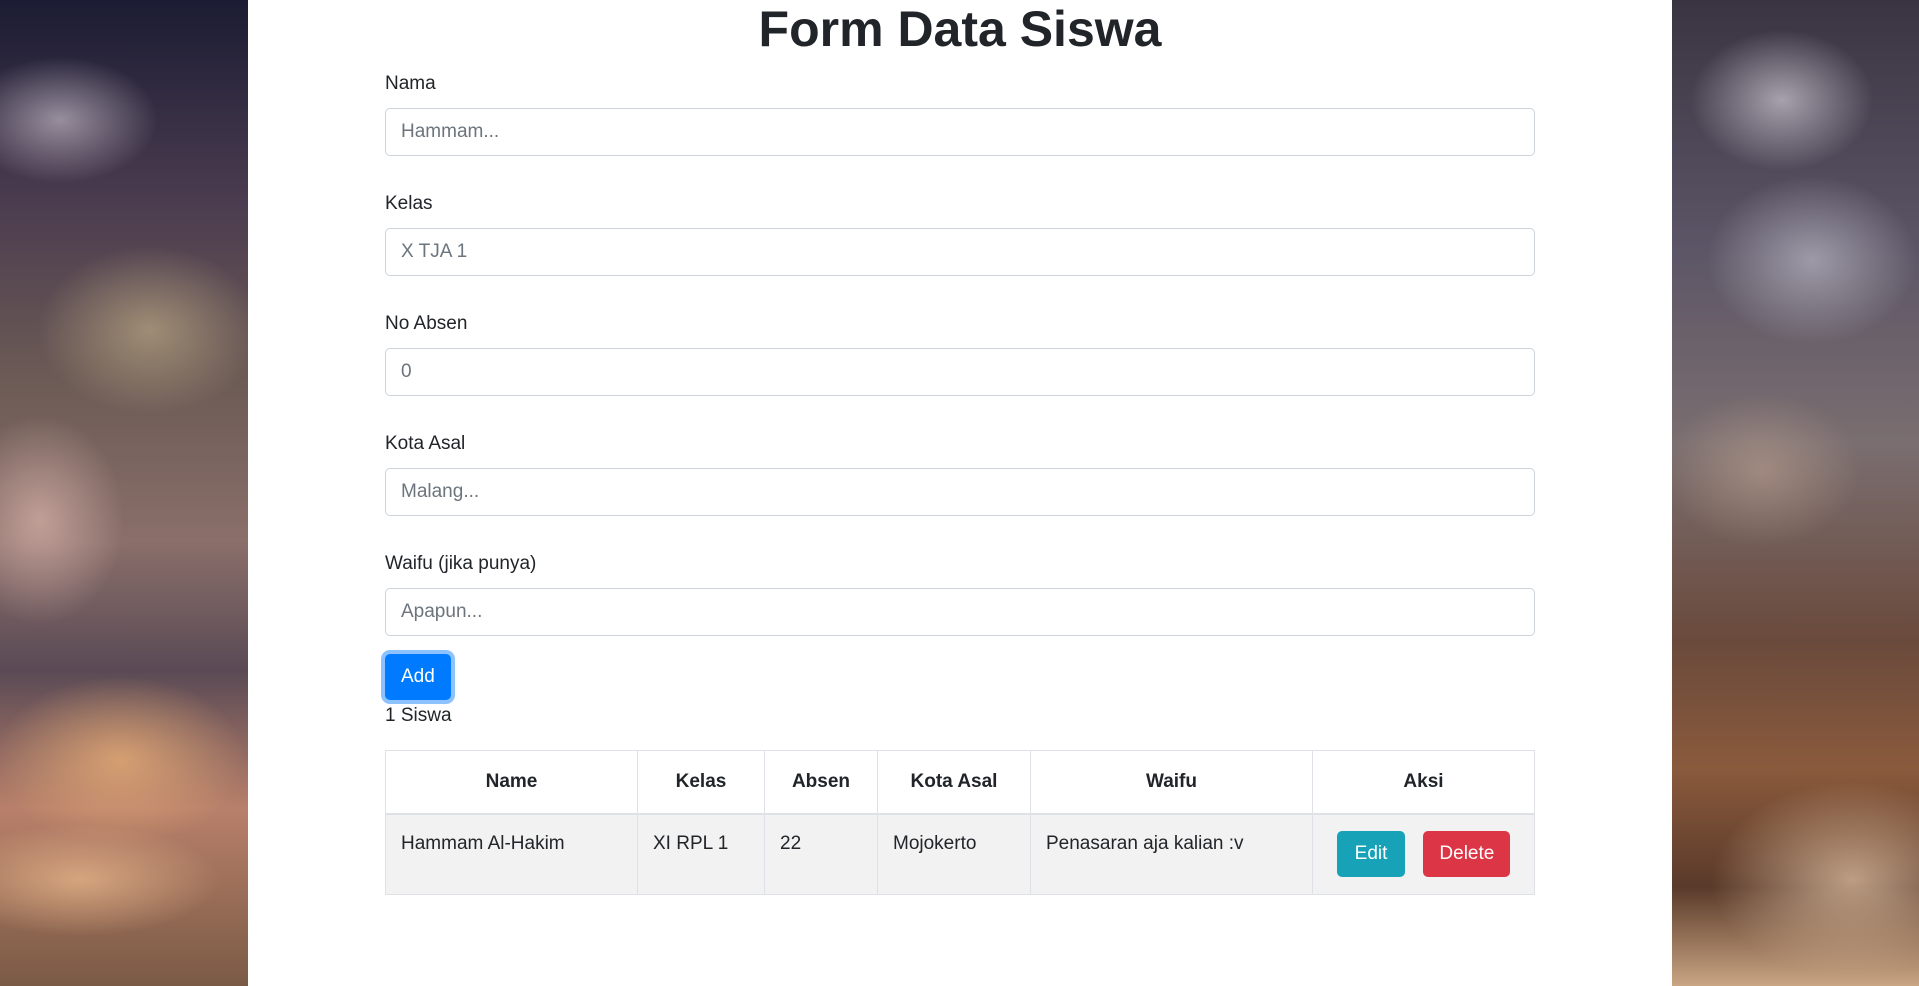  I want to click on field-kota-asal: Kota Asal, so click(960, 474).